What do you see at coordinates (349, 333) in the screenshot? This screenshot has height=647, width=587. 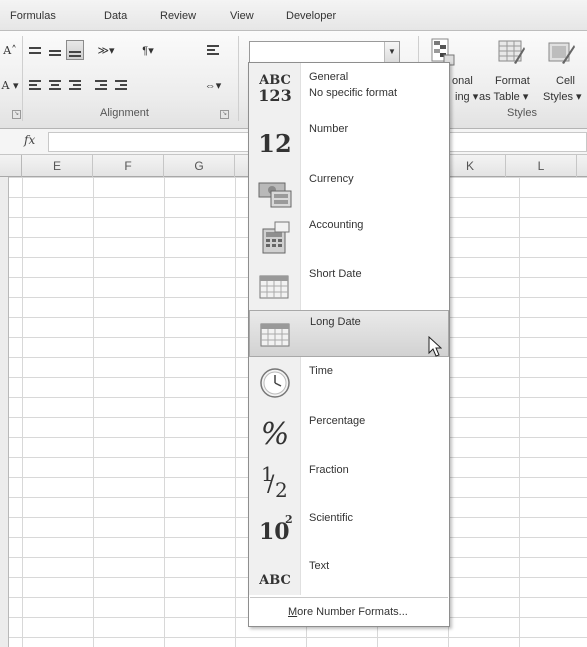 I see `menu-item-long-date: Long Date` at bounding box center [349, 333].